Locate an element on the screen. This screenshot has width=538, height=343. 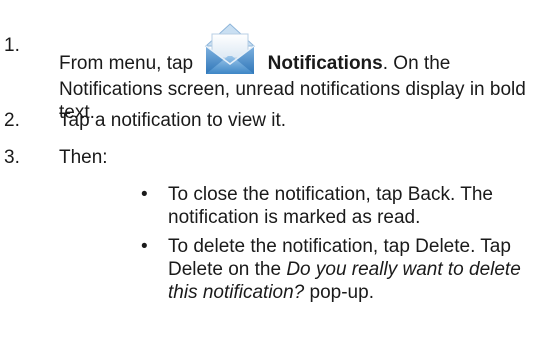
notifications-label: Notifications is located at coordinates (325, 63).